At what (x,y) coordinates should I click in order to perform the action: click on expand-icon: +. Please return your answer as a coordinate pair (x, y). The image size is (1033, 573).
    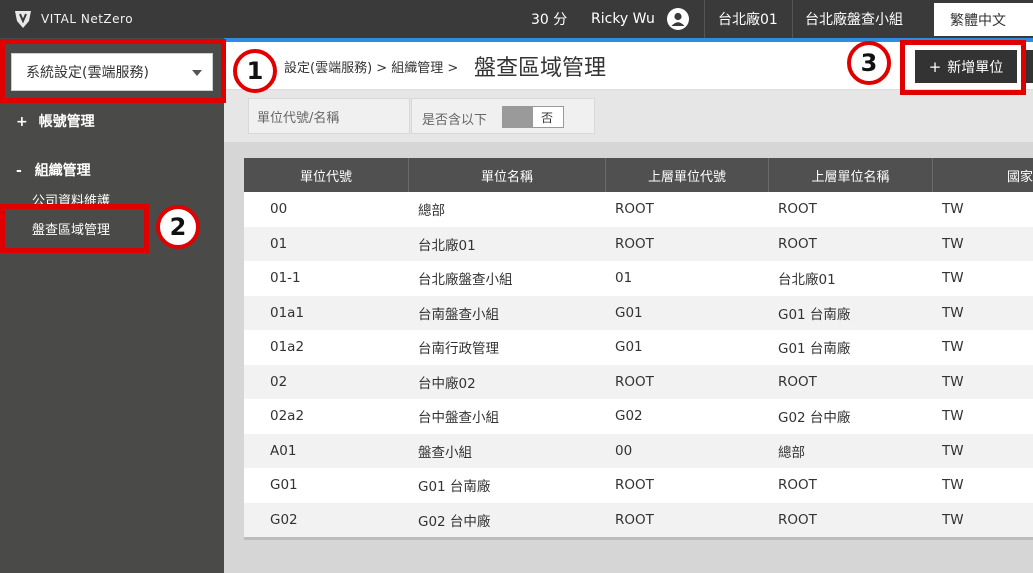
    Looking at the image, I should click on (22, 122).